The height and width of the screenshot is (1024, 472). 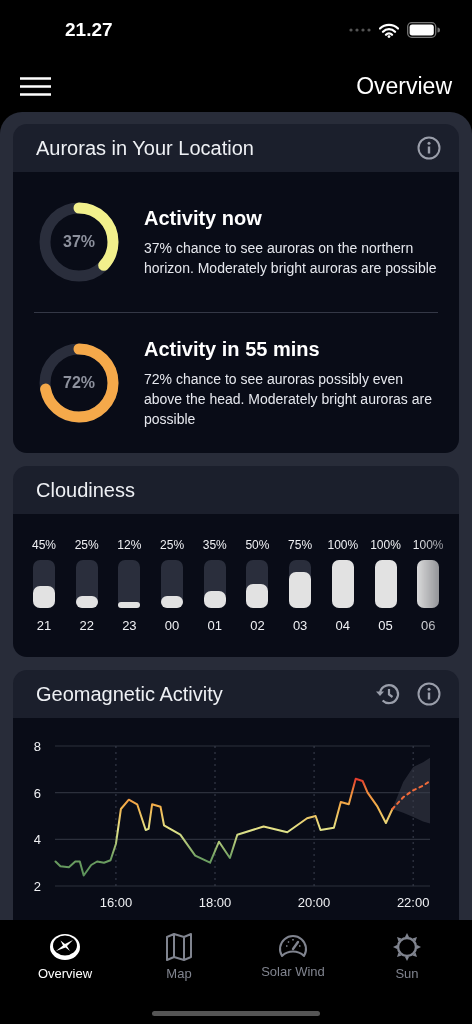 What do you see at coordinates (300, 545) in the screenshot?
I see `cloud-percent: 75%` at bounding box center [300, 545].